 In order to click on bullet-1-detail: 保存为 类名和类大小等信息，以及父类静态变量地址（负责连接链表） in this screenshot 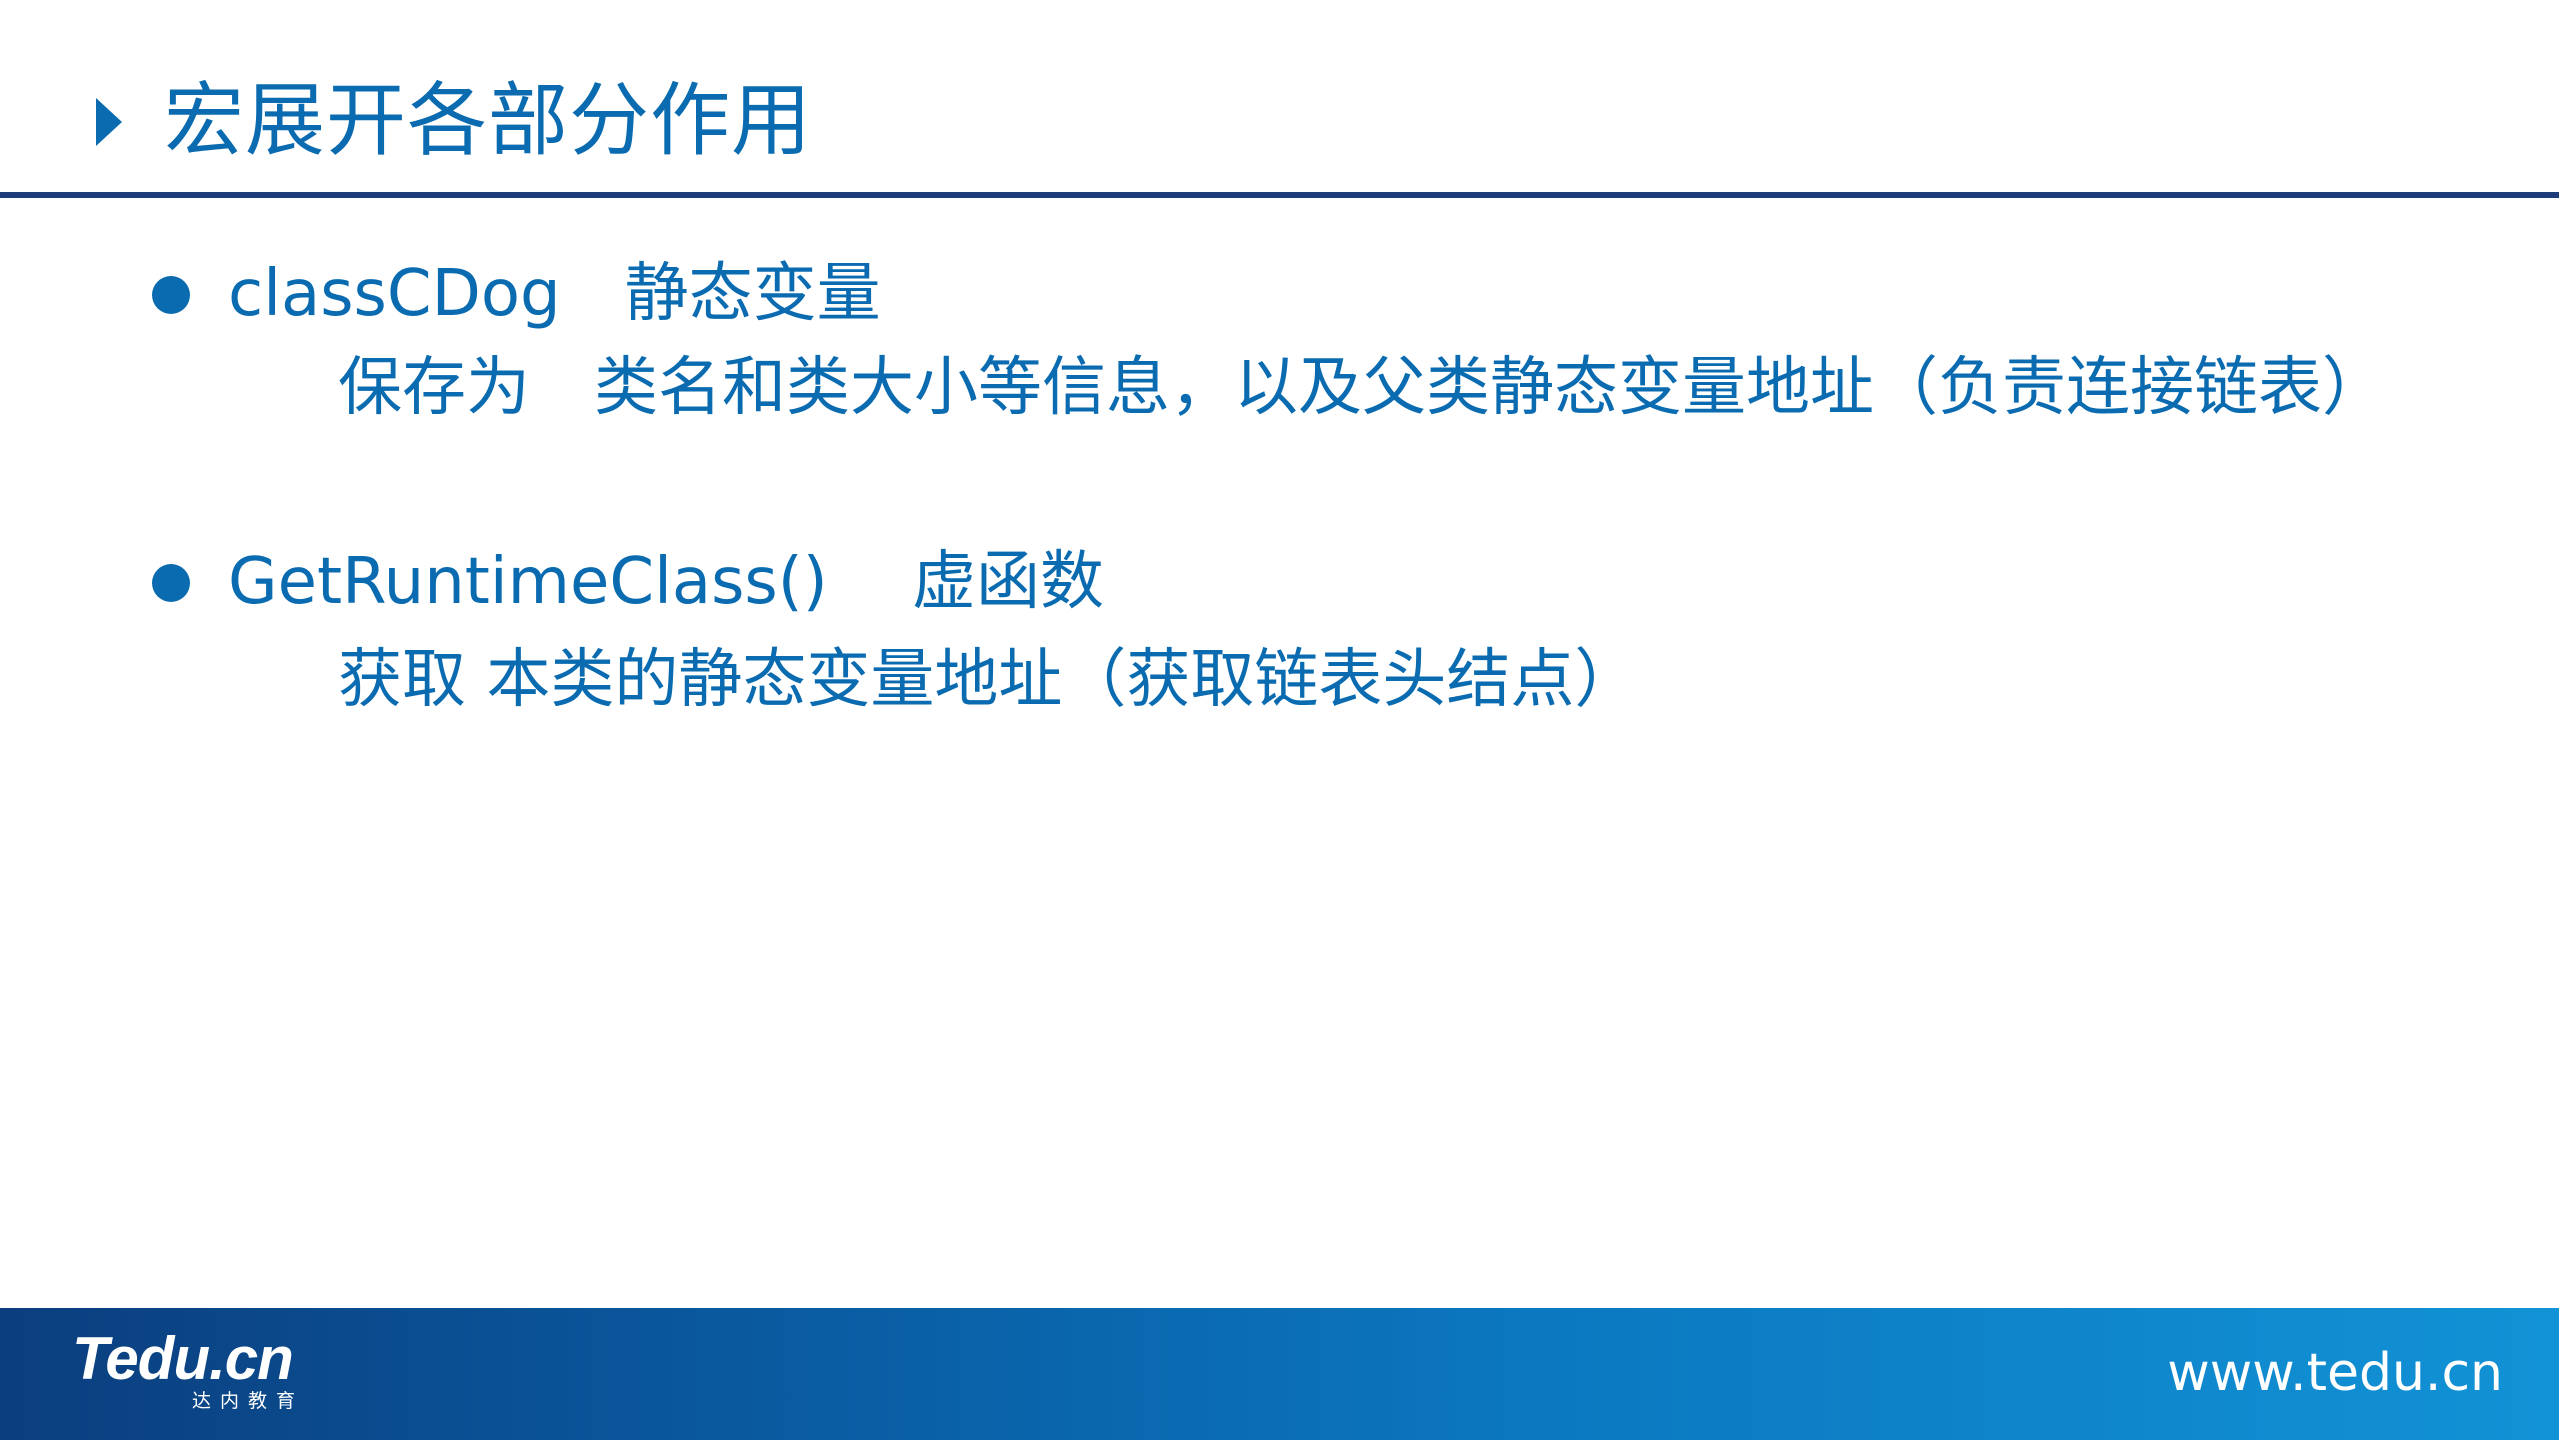, I will do `click(1362, 388)`.